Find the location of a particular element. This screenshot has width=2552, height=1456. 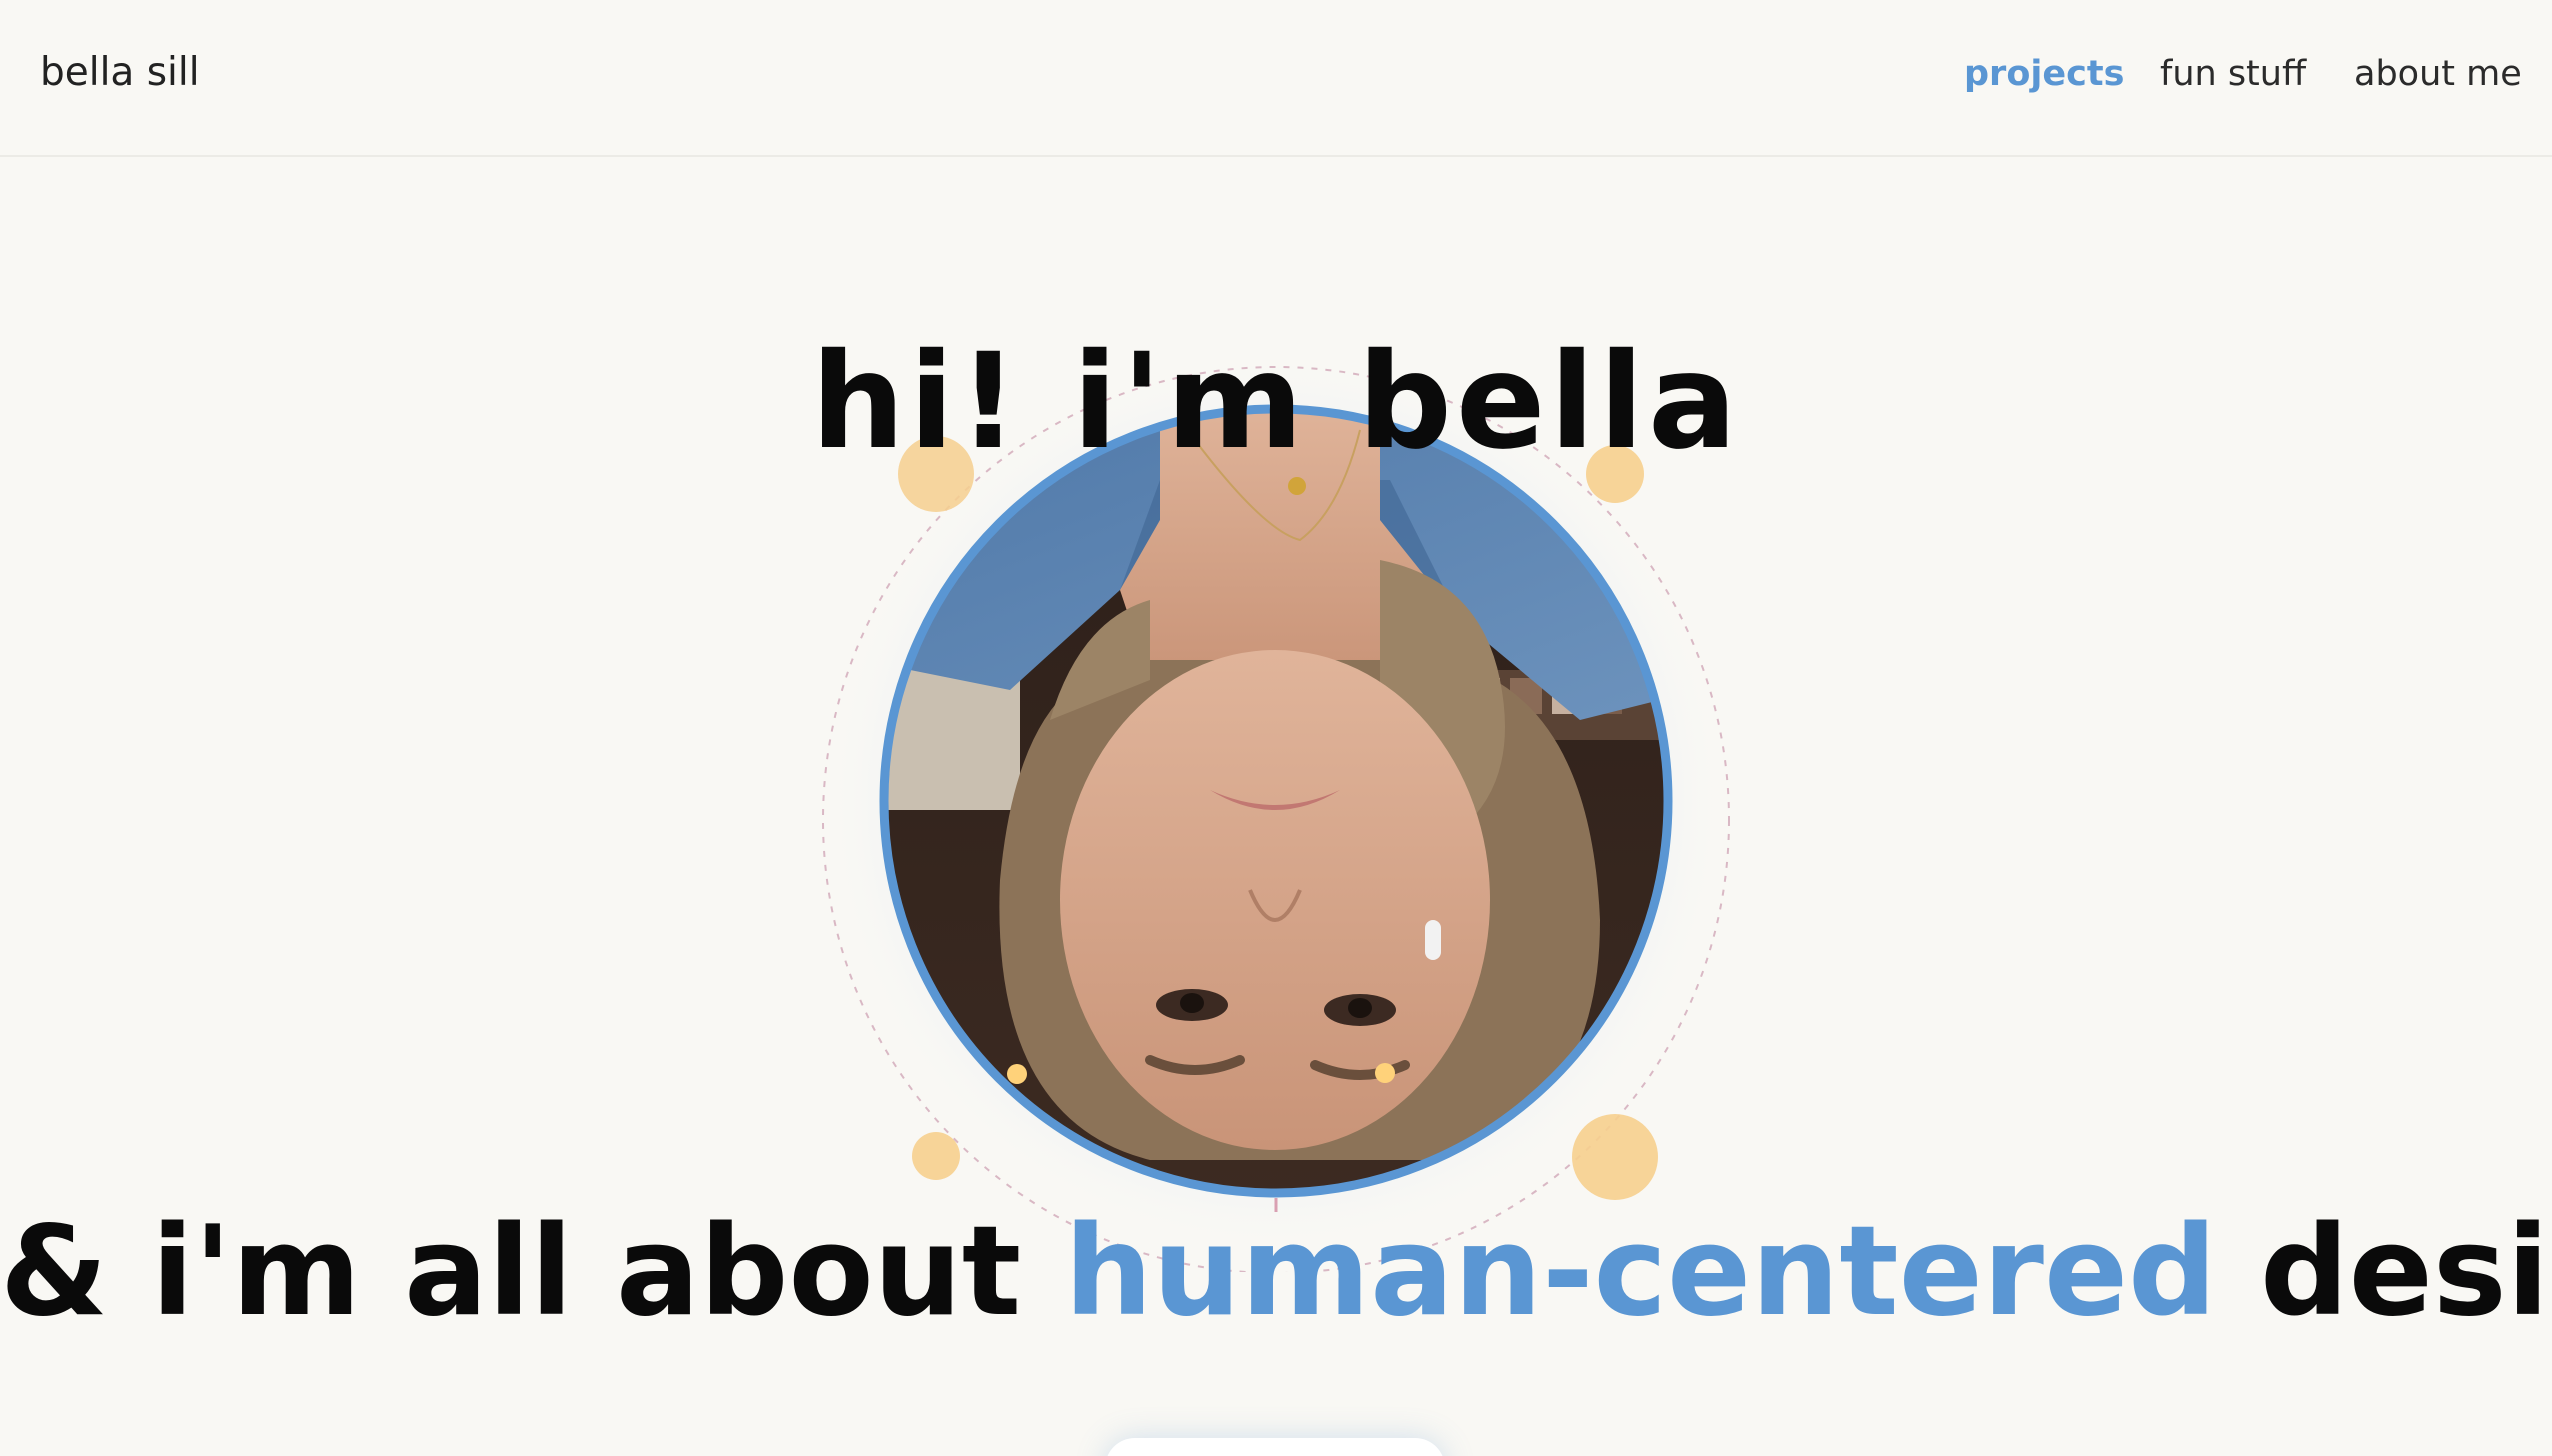

nav-link-about-me: about me is located at coordinates (2438, 74).